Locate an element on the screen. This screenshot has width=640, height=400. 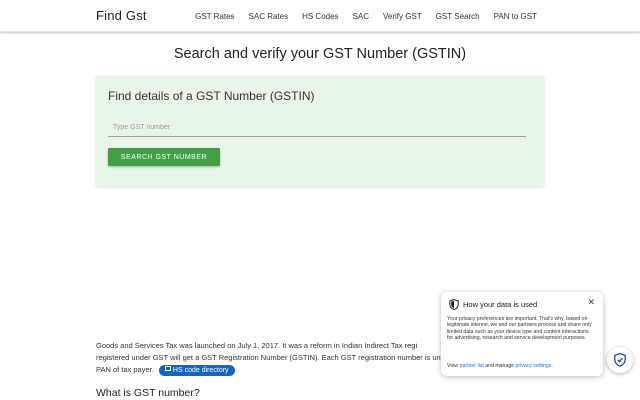
card-title: Find details of a GST Number (GSTIN) is located at coordinates (211, 96).